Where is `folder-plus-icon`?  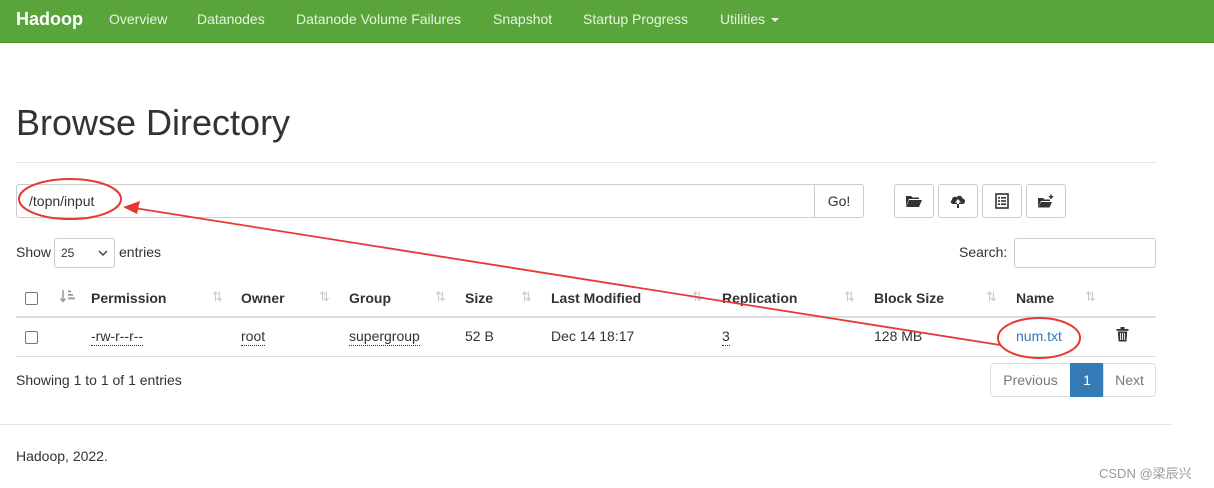
folder-plus-icon is located at coordinates (1046, 201).